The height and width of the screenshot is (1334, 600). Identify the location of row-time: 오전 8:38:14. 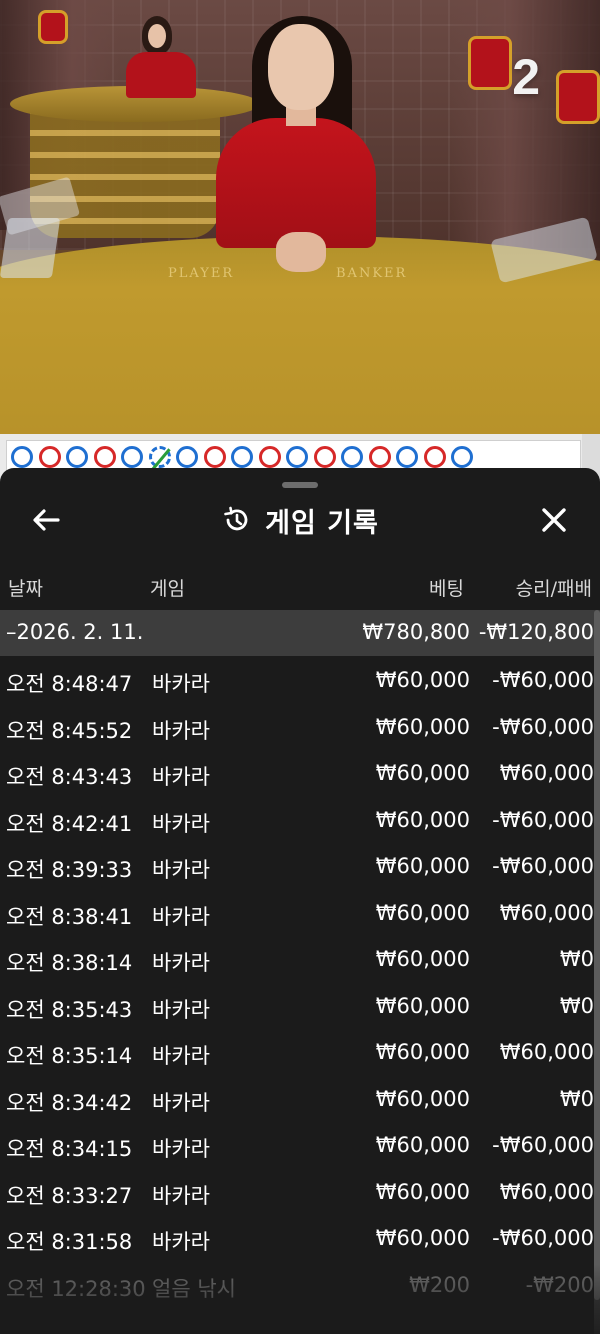
(69, 963).